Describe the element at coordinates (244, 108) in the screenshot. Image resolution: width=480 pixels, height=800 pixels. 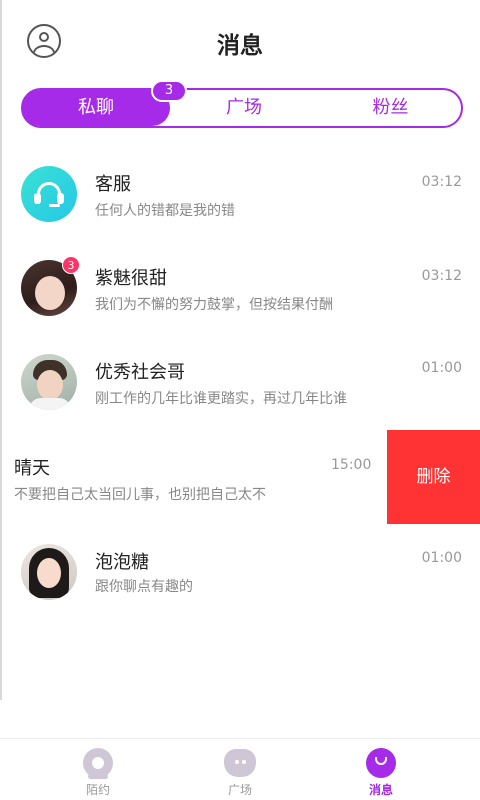
I see `tab-square: 广场` at that location.